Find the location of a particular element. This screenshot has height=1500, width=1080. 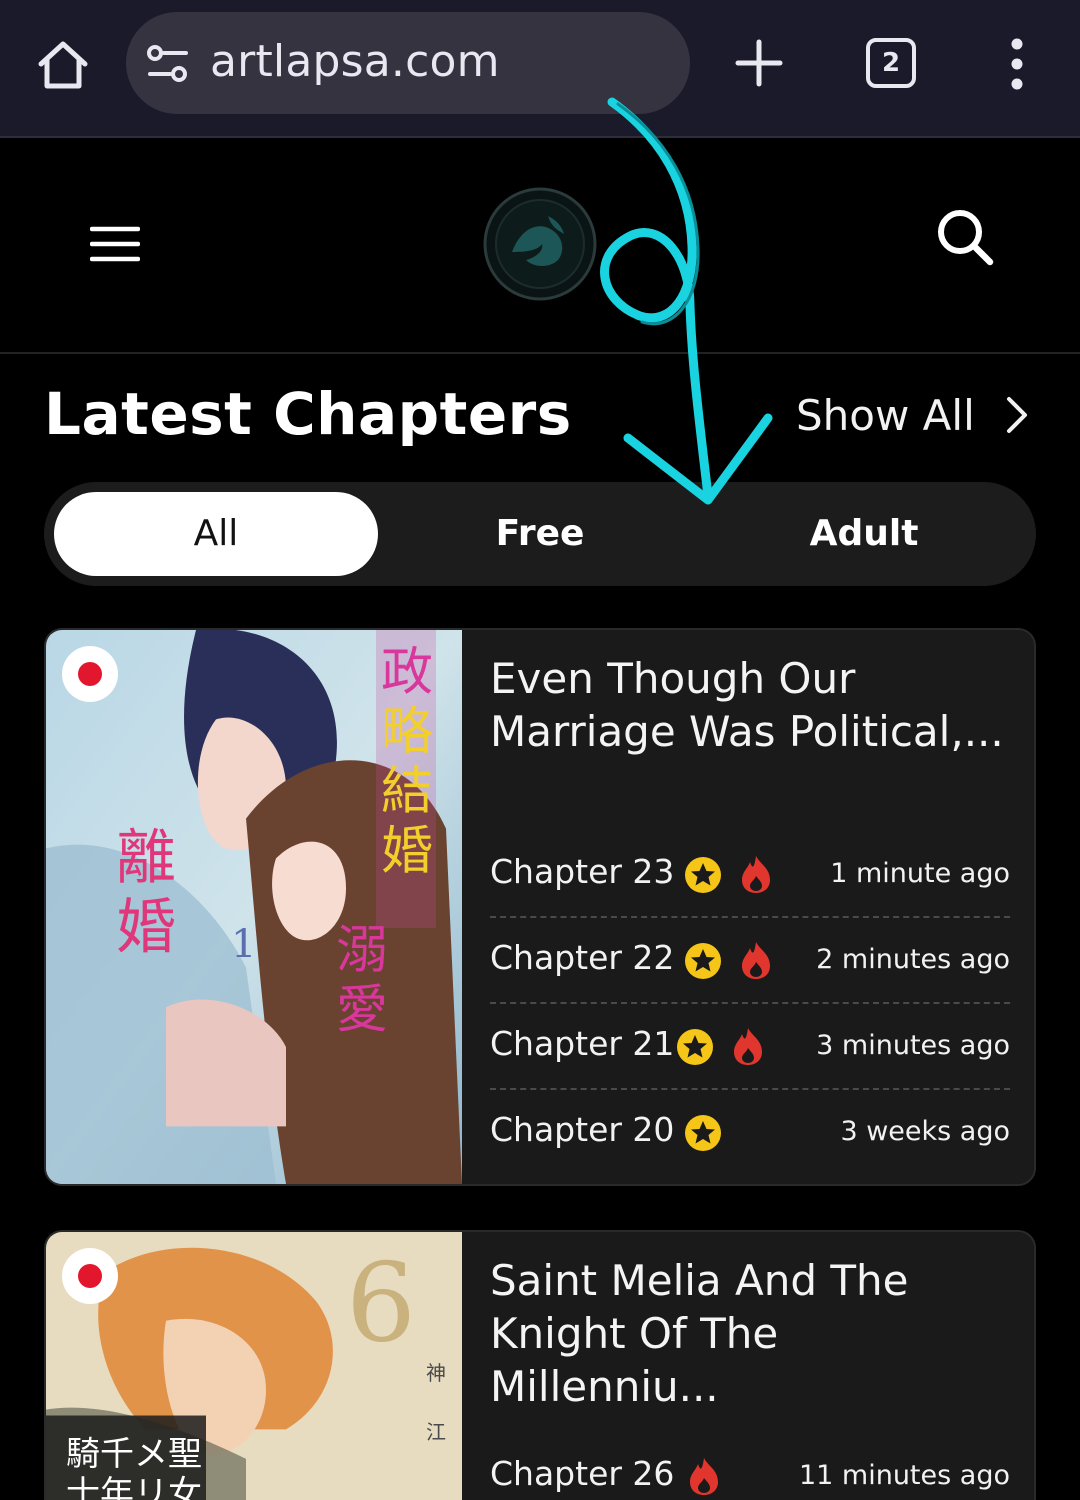

svg-text: 6 is located at coordinates (381, 1303).